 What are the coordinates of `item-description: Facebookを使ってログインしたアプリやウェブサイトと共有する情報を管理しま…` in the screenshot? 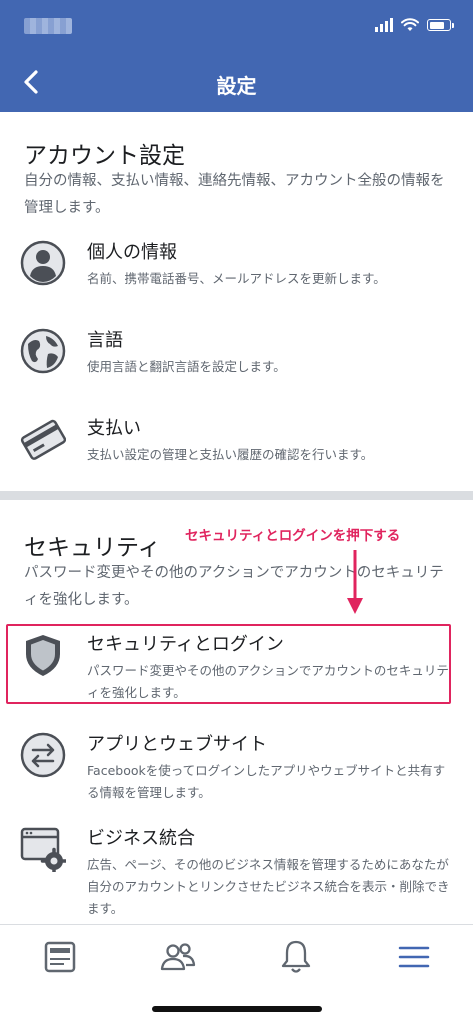 It's located at (266, 781).